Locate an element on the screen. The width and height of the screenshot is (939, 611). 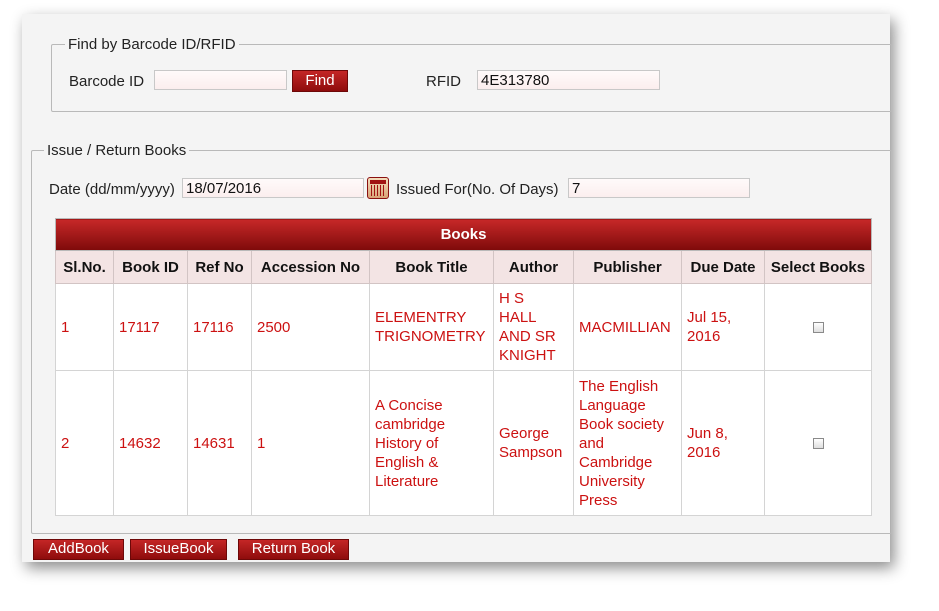
find-section-legend: Find by Barcode ID/RFID is located at coordinates (152, 44).